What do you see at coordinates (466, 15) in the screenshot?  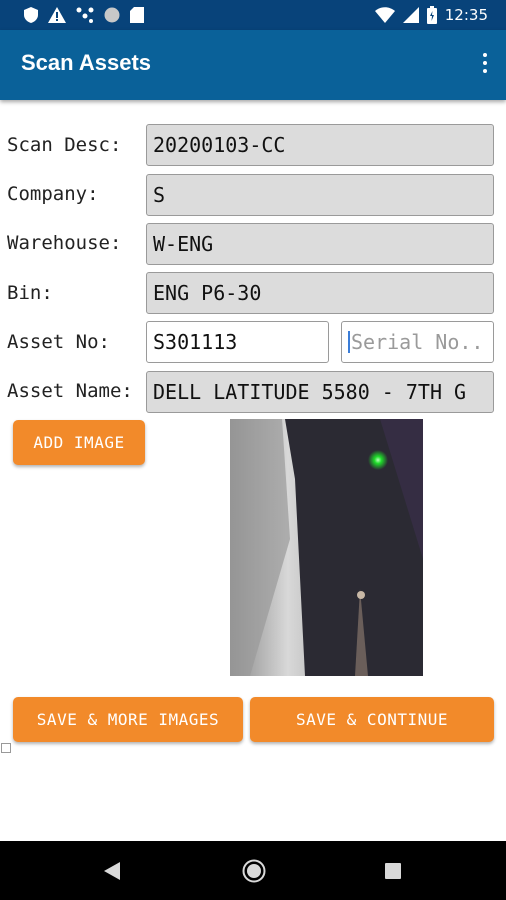 I see `clock: 12:35` at bounding box center [466, 15].